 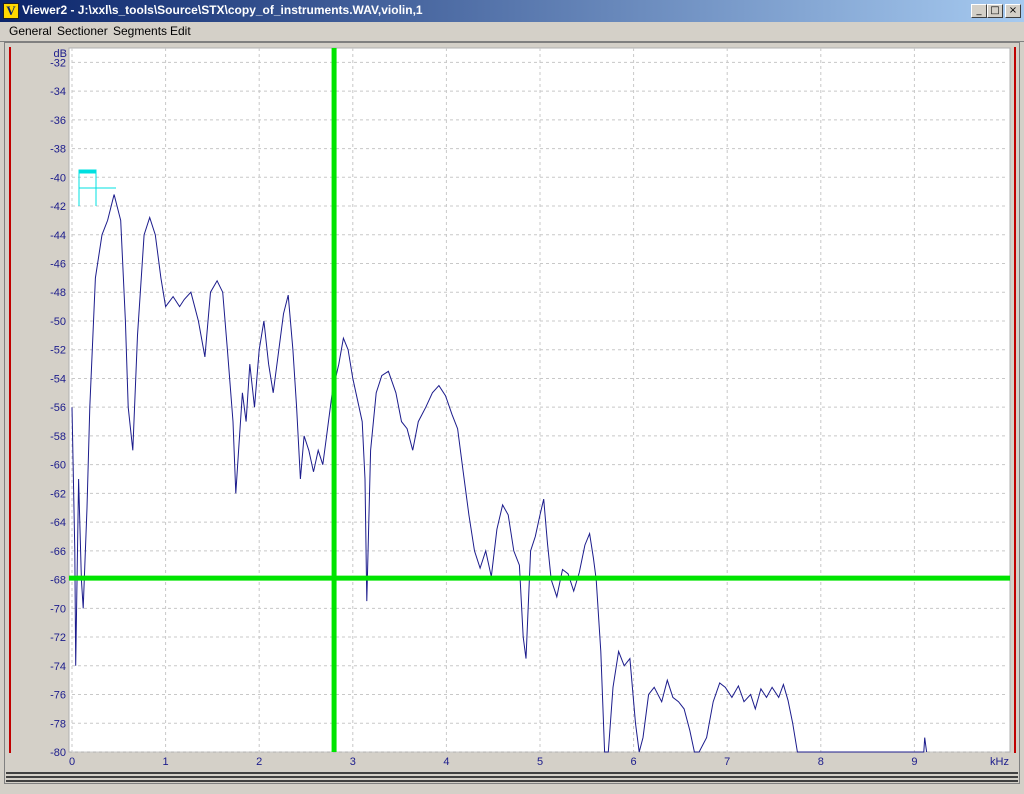 I want to click on y-tick-label: -44, so click(x=58, y=236).